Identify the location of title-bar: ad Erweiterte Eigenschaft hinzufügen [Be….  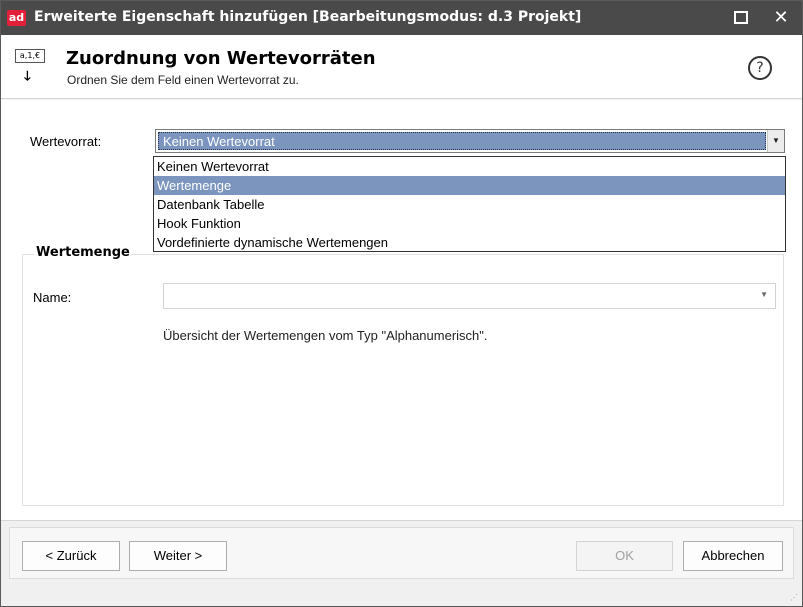
(401, 18).